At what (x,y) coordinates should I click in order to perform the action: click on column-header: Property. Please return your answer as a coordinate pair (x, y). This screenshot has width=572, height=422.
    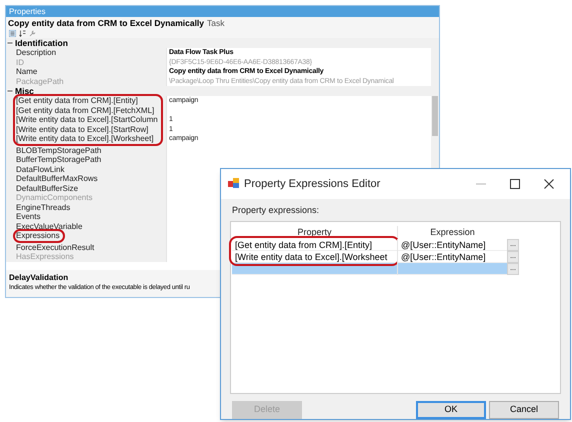
    Looking at the image, I should click on (314, 233).